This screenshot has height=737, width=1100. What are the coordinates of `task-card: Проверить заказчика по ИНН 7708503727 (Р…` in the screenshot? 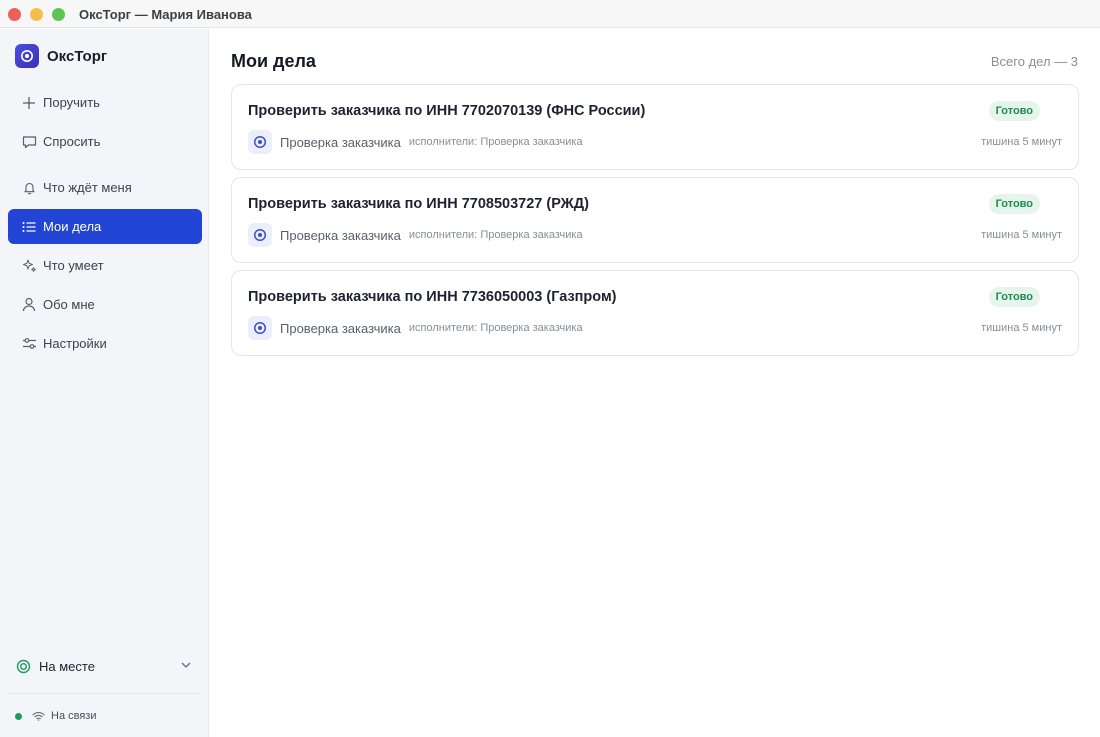 It's located at (655, 220).